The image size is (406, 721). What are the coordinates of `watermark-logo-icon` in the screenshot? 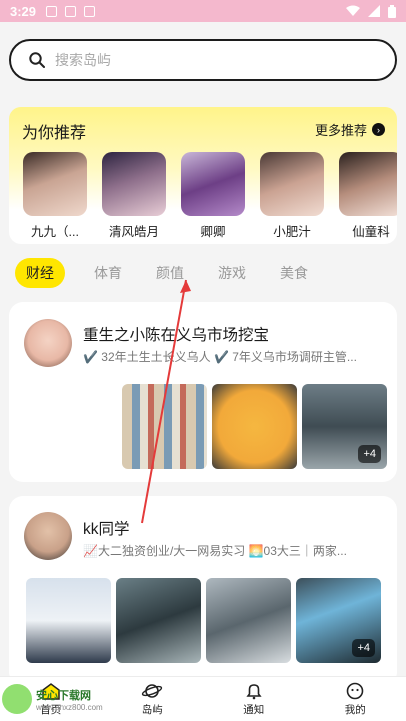 It's located at (17, 699).